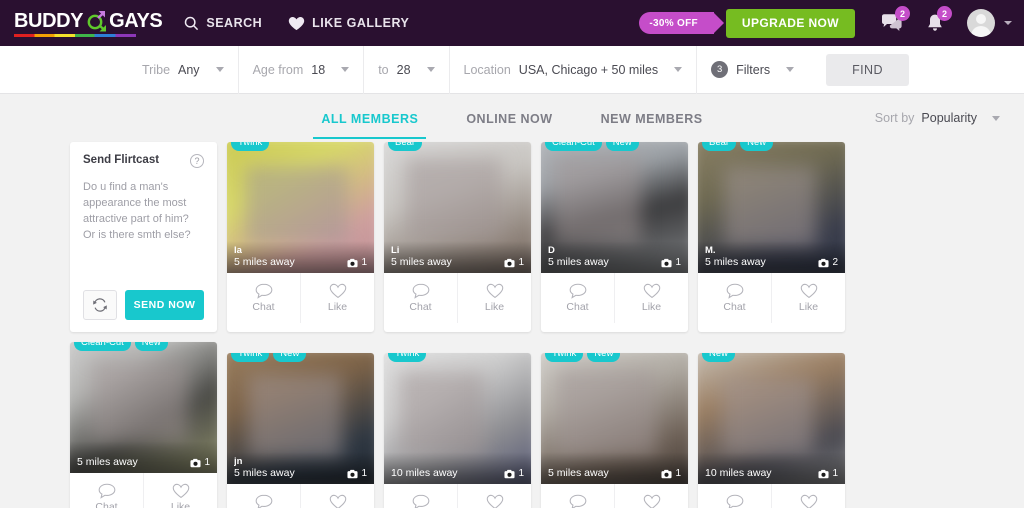 This screenshot has width=1024, height=508. Describe the element at coordinates (989, 23) in the screenshot. I see `user-menu` at that location.